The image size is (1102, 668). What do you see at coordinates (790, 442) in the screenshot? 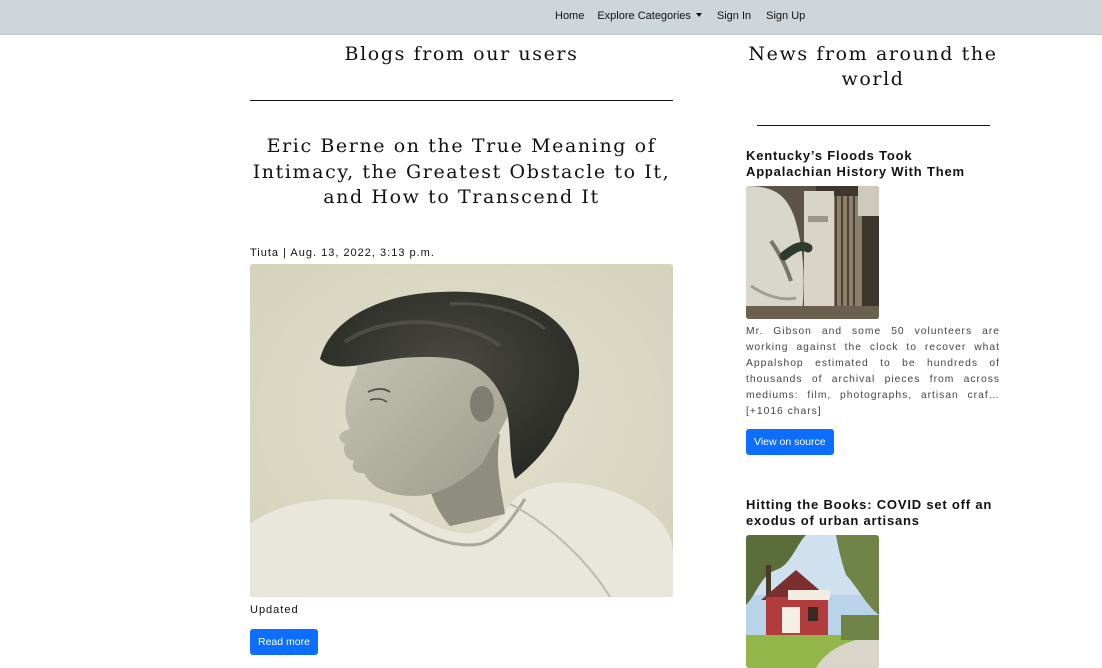
I see `view-on-source-button: View on source` at bounding box center [790, 442].